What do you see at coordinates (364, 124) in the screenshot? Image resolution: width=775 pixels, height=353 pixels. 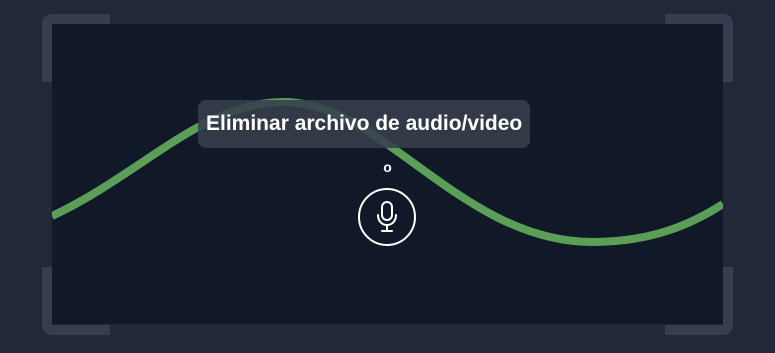 I see `delete-recording-tooltip: Eliminar archivo de audio/video` at bounding box center [364, 124].